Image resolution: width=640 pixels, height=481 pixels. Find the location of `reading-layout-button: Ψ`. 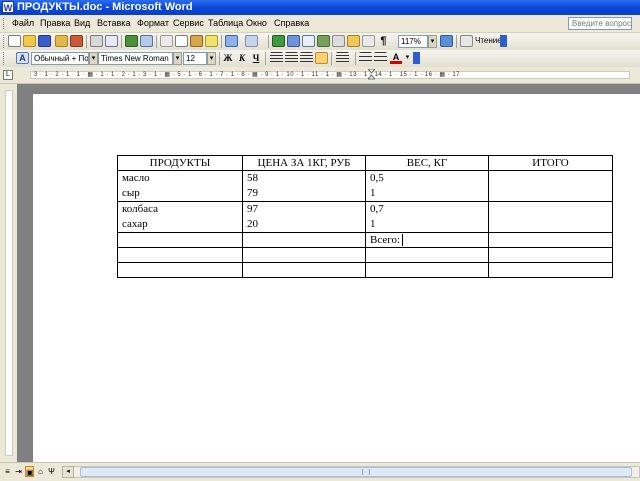

reading-layout-button: Ψ is located at coordinates (51, 471).